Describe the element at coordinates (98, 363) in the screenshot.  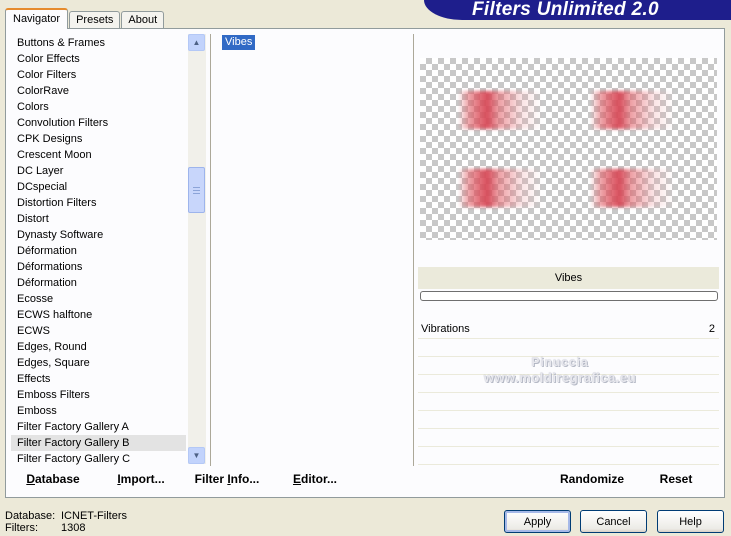
I see `category-item: Edges, Square` at that location.